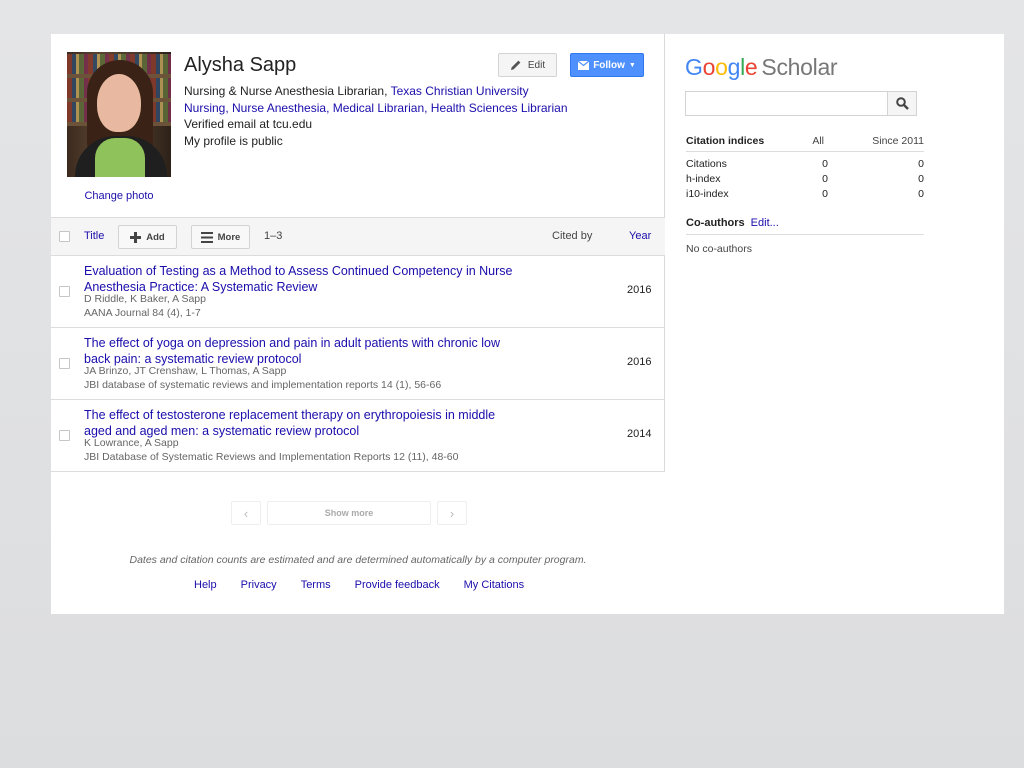 The image size is (1024, 768). I want to click on pagination: ‹ Show more ›, so click(349, 513).